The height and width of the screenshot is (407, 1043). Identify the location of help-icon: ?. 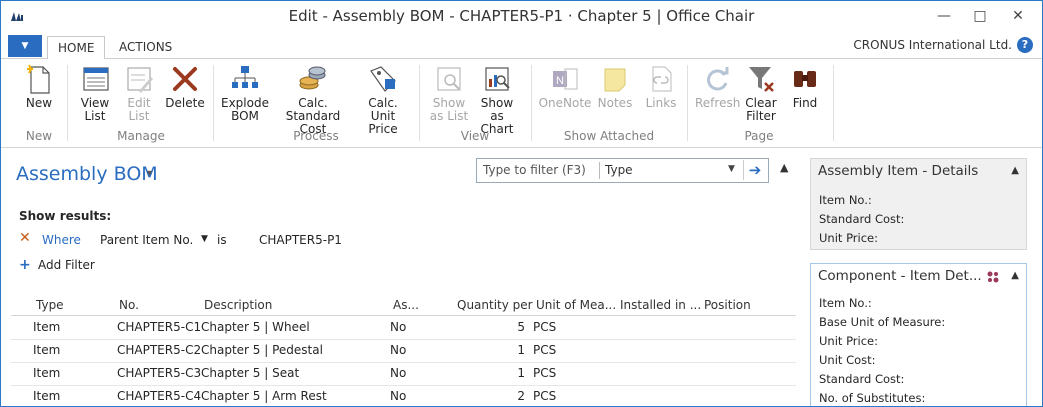
(1025, 45).